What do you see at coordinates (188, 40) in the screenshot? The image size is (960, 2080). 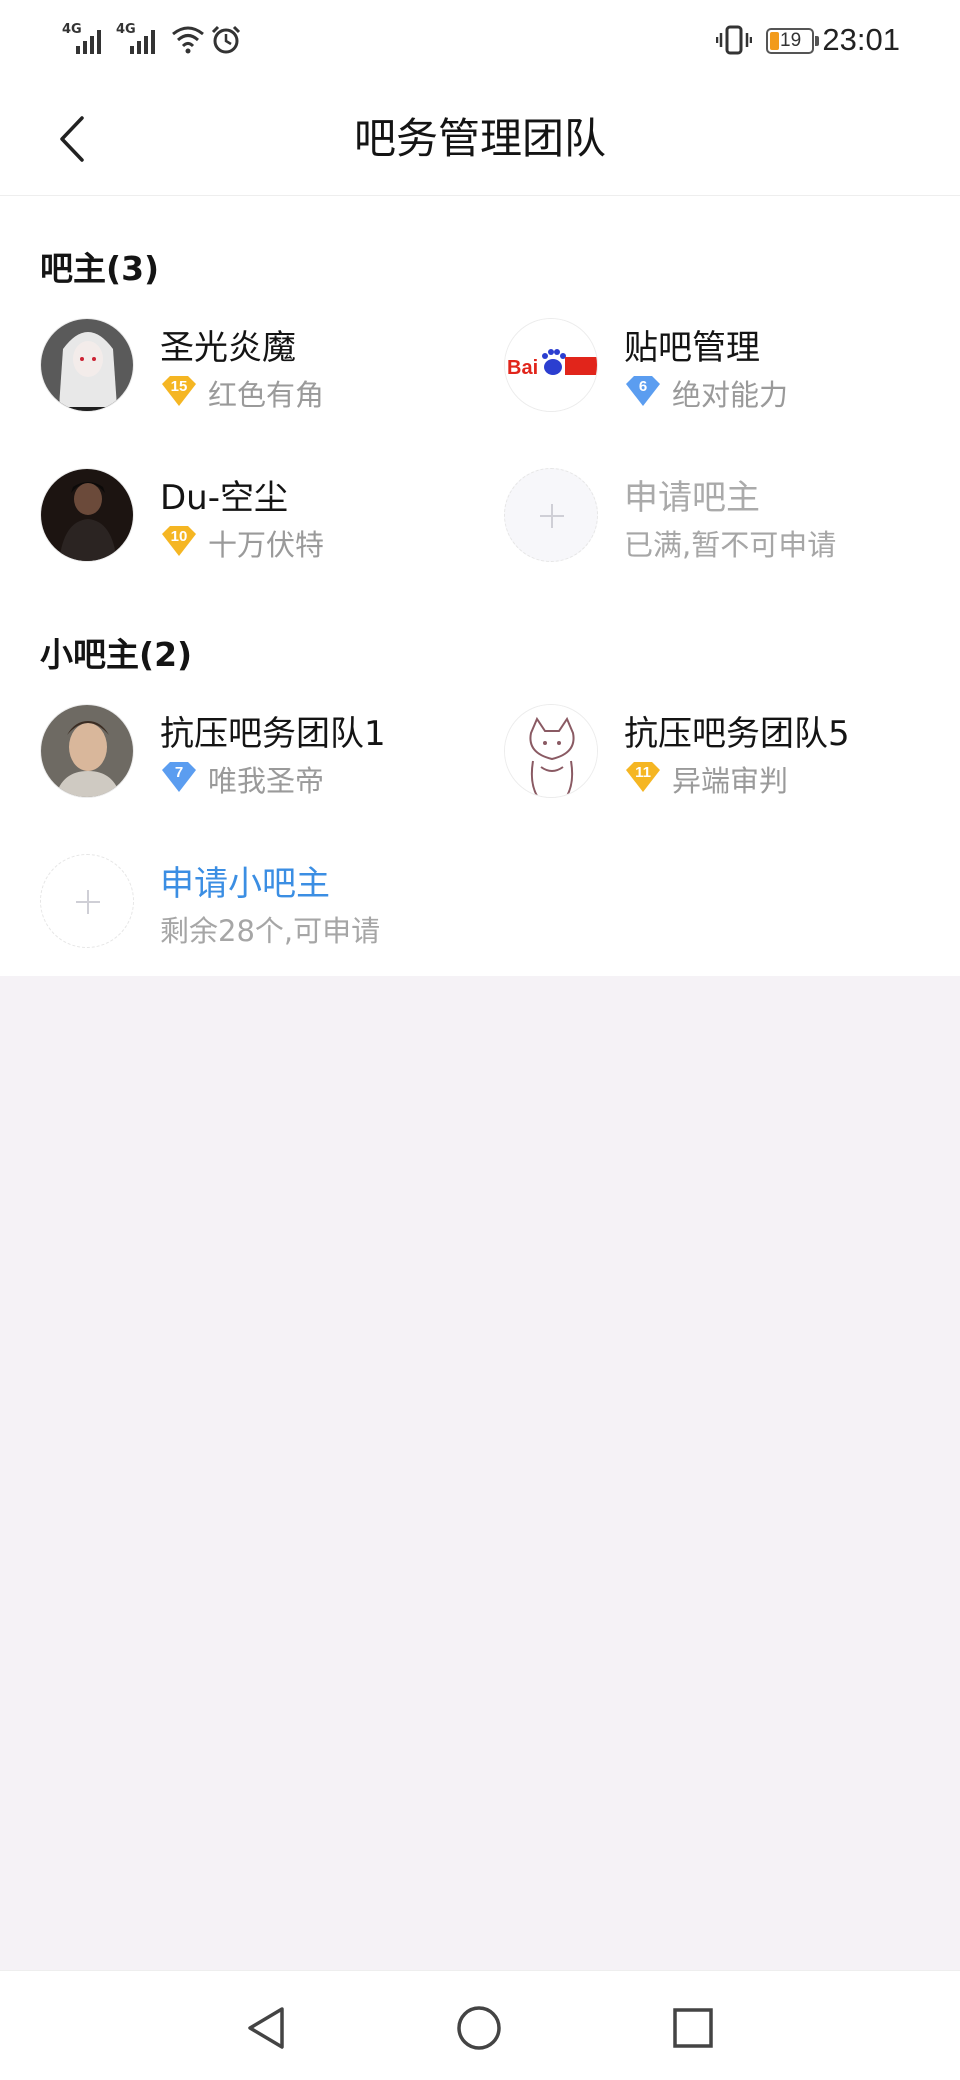 I see `wifi-icon` at bounding box center [188, 40].